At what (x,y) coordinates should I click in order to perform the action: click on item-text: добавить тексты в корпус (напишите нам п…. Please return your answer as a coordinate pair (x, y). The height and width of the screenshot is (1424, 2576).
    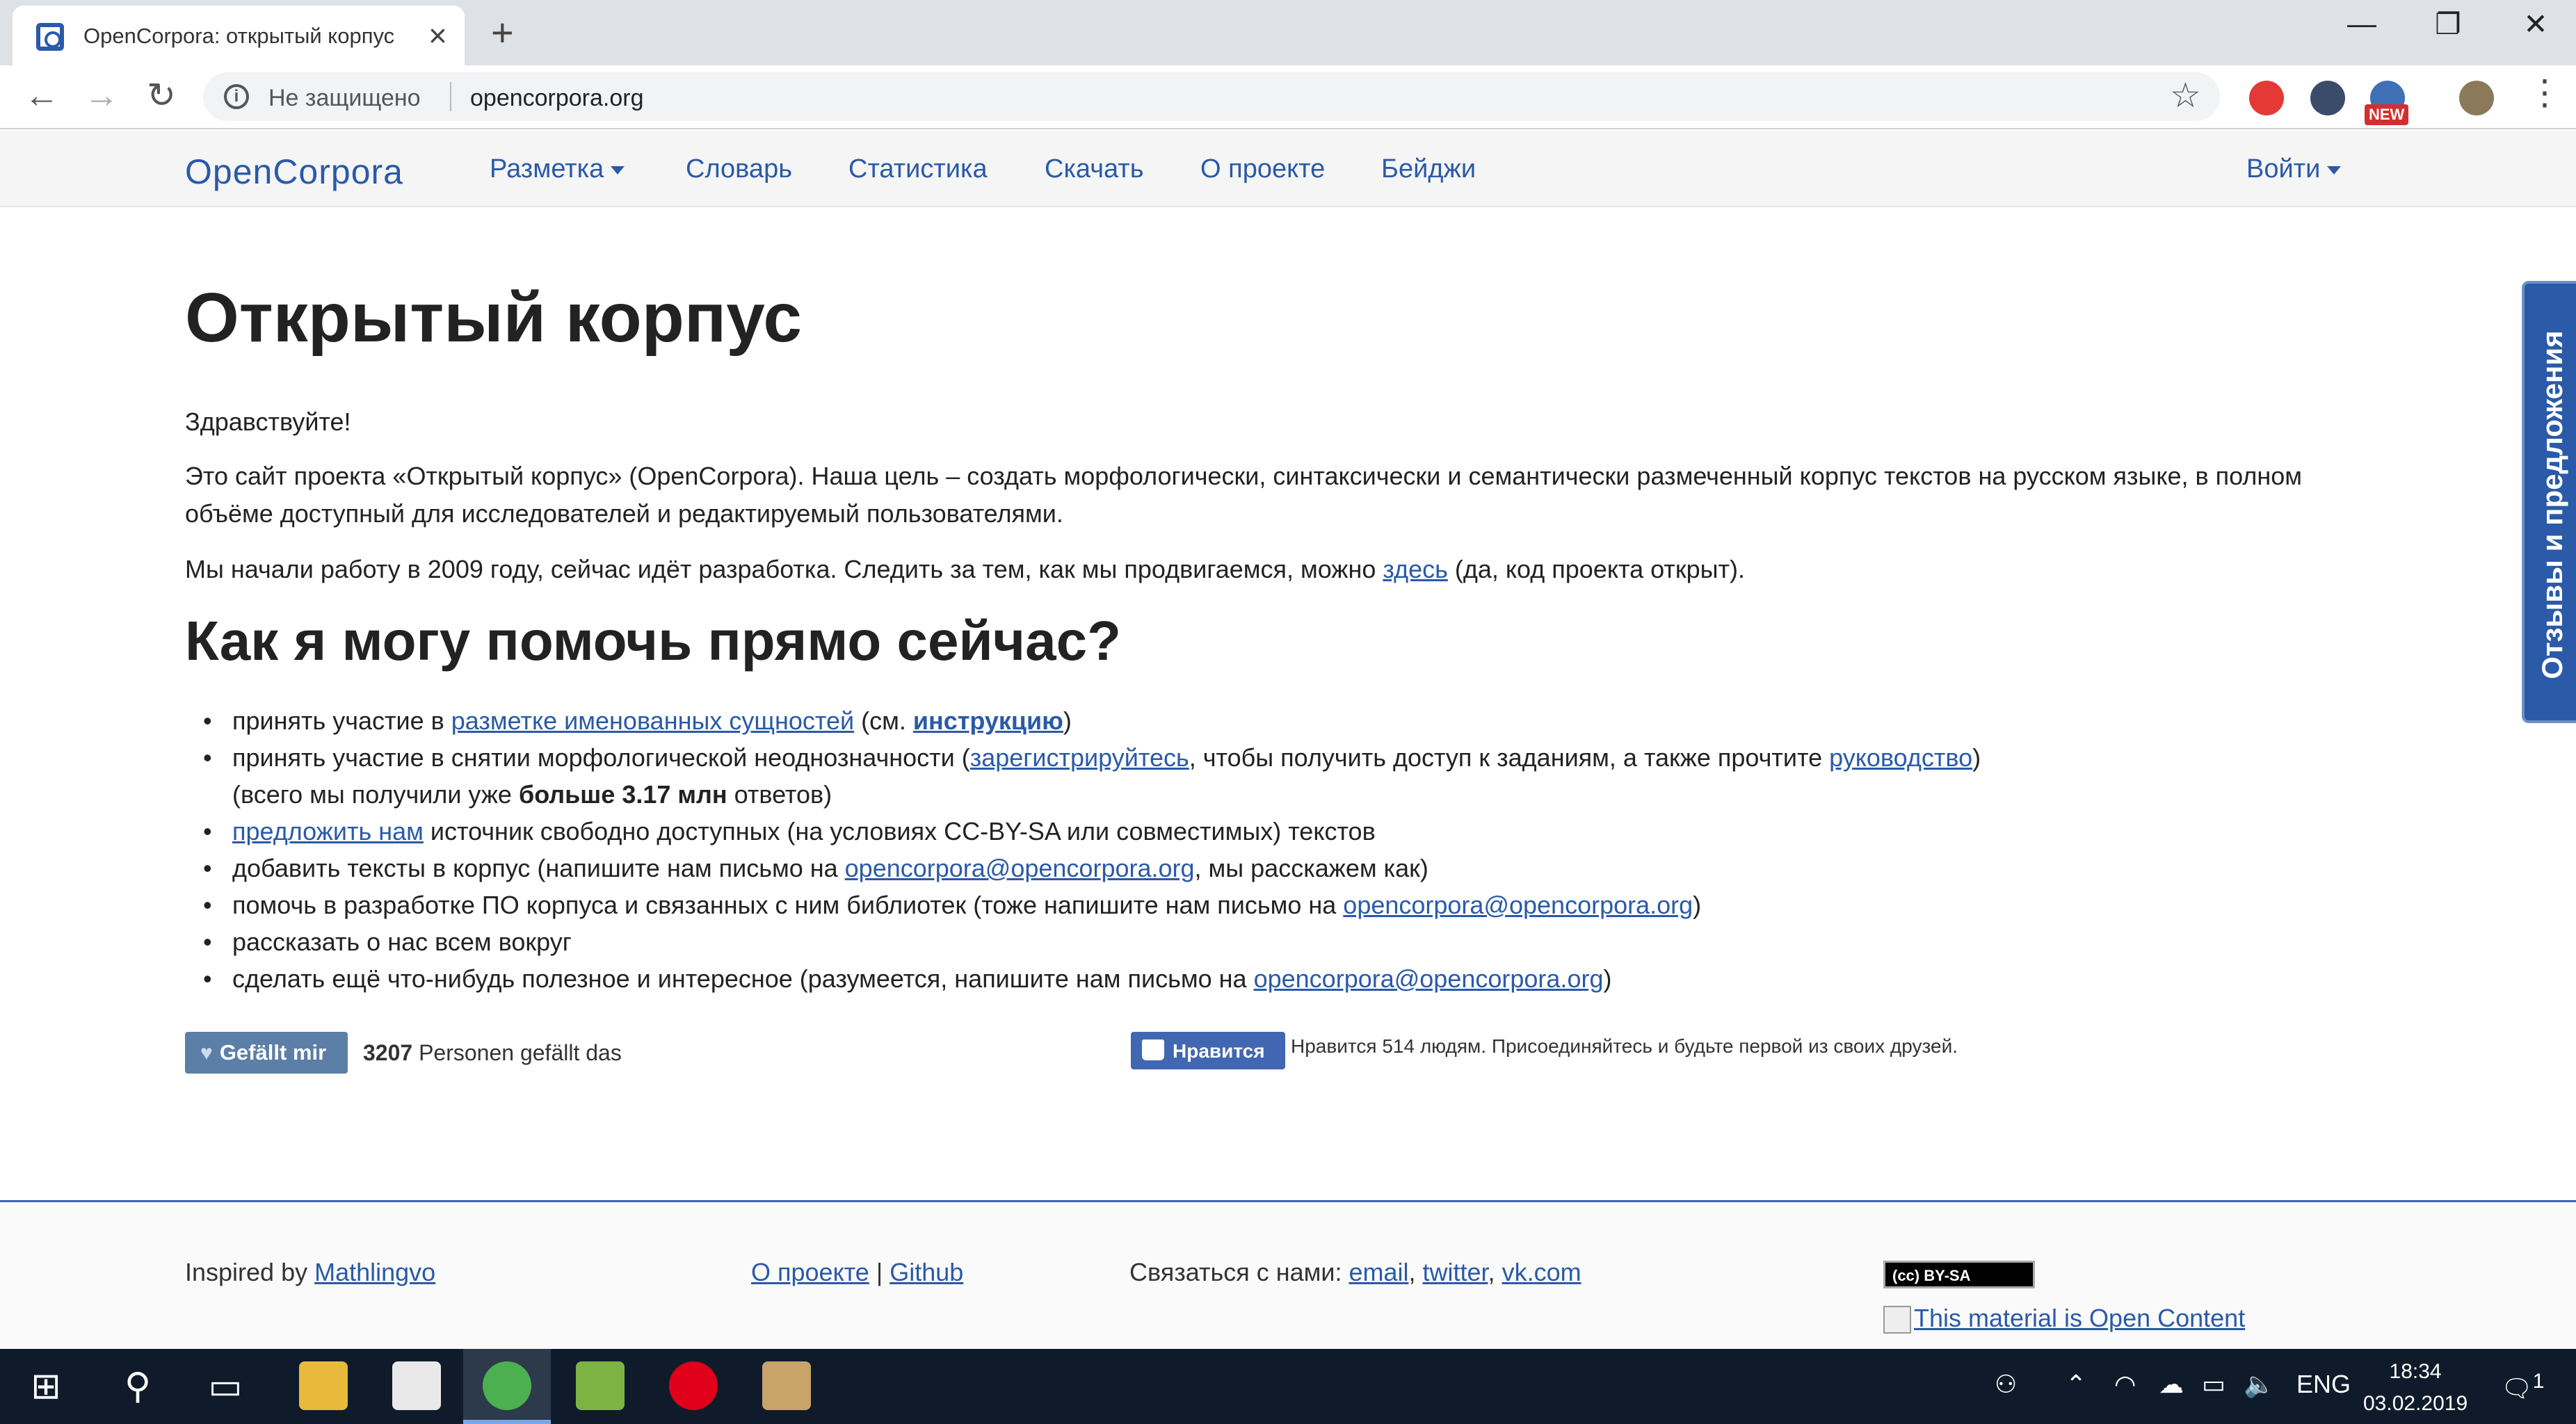
    Looking at the image, I should click on (539, 868).